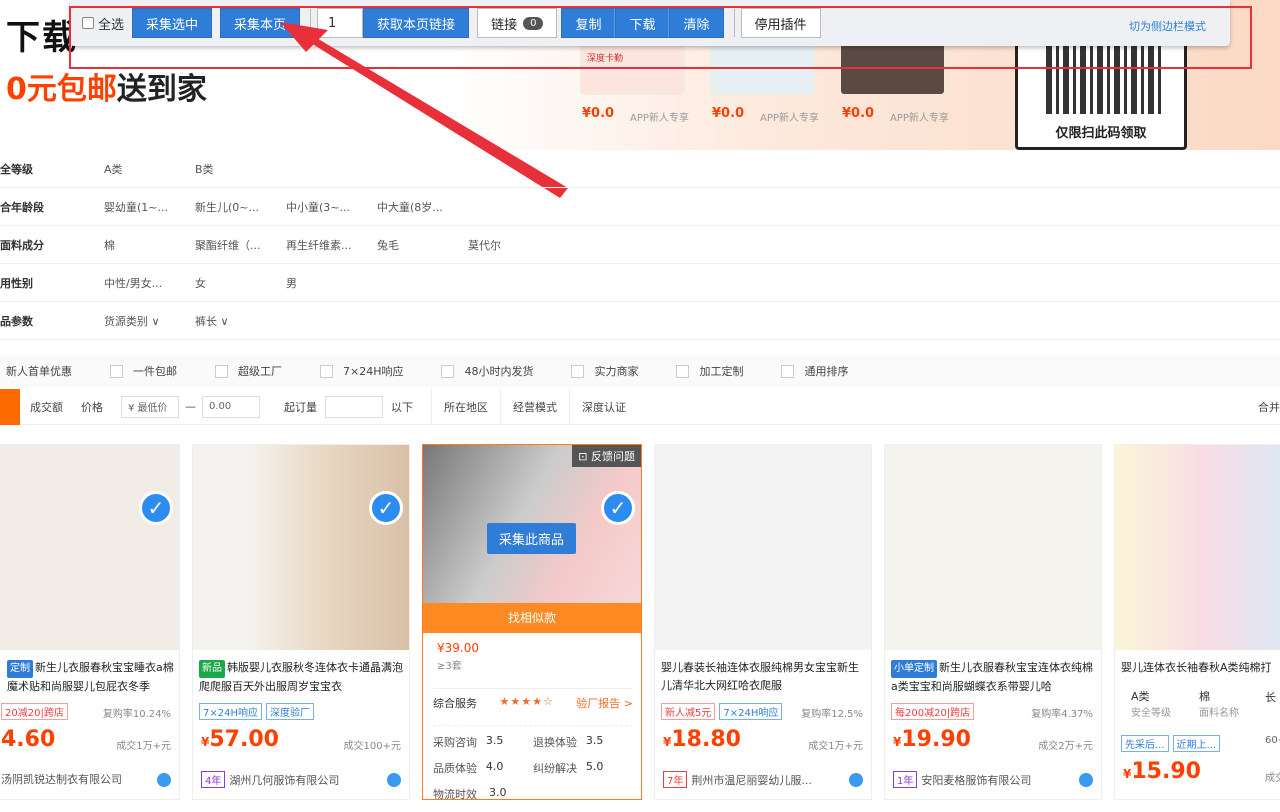 The image size is (1280, 812). What do you see at coordinates (87, 677) in the screenshot?
I see `product-title: 定制 新生儿衣服春秋宝宝睡衣a棉魔术贴和尚服婴儿包屁衣冬季` at bounding box center [87, 677].